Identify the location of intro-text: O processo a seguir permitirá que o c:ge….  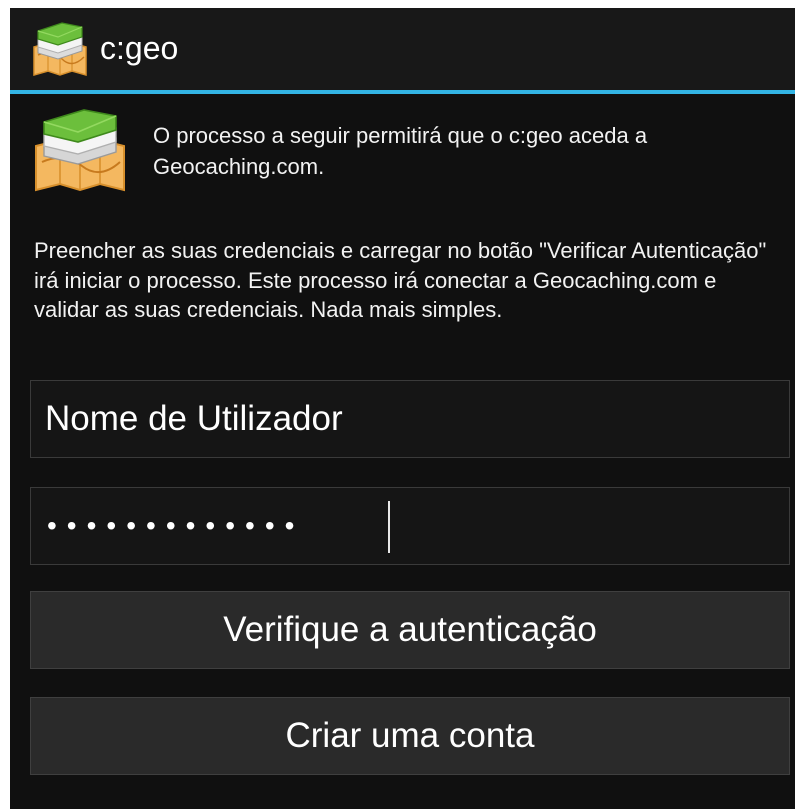
(400, 151).